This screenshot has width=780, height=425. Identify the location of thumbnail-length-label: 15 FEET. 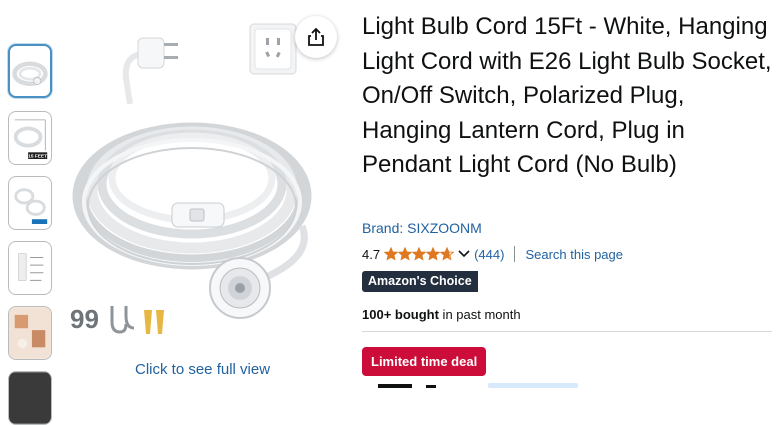
(37, 157).